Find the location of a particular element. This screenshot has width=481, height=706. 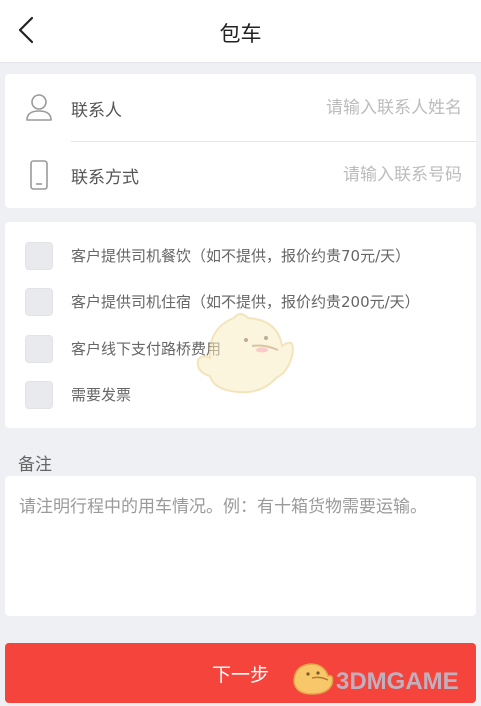

person-icon is located at coordinates (39, 107).